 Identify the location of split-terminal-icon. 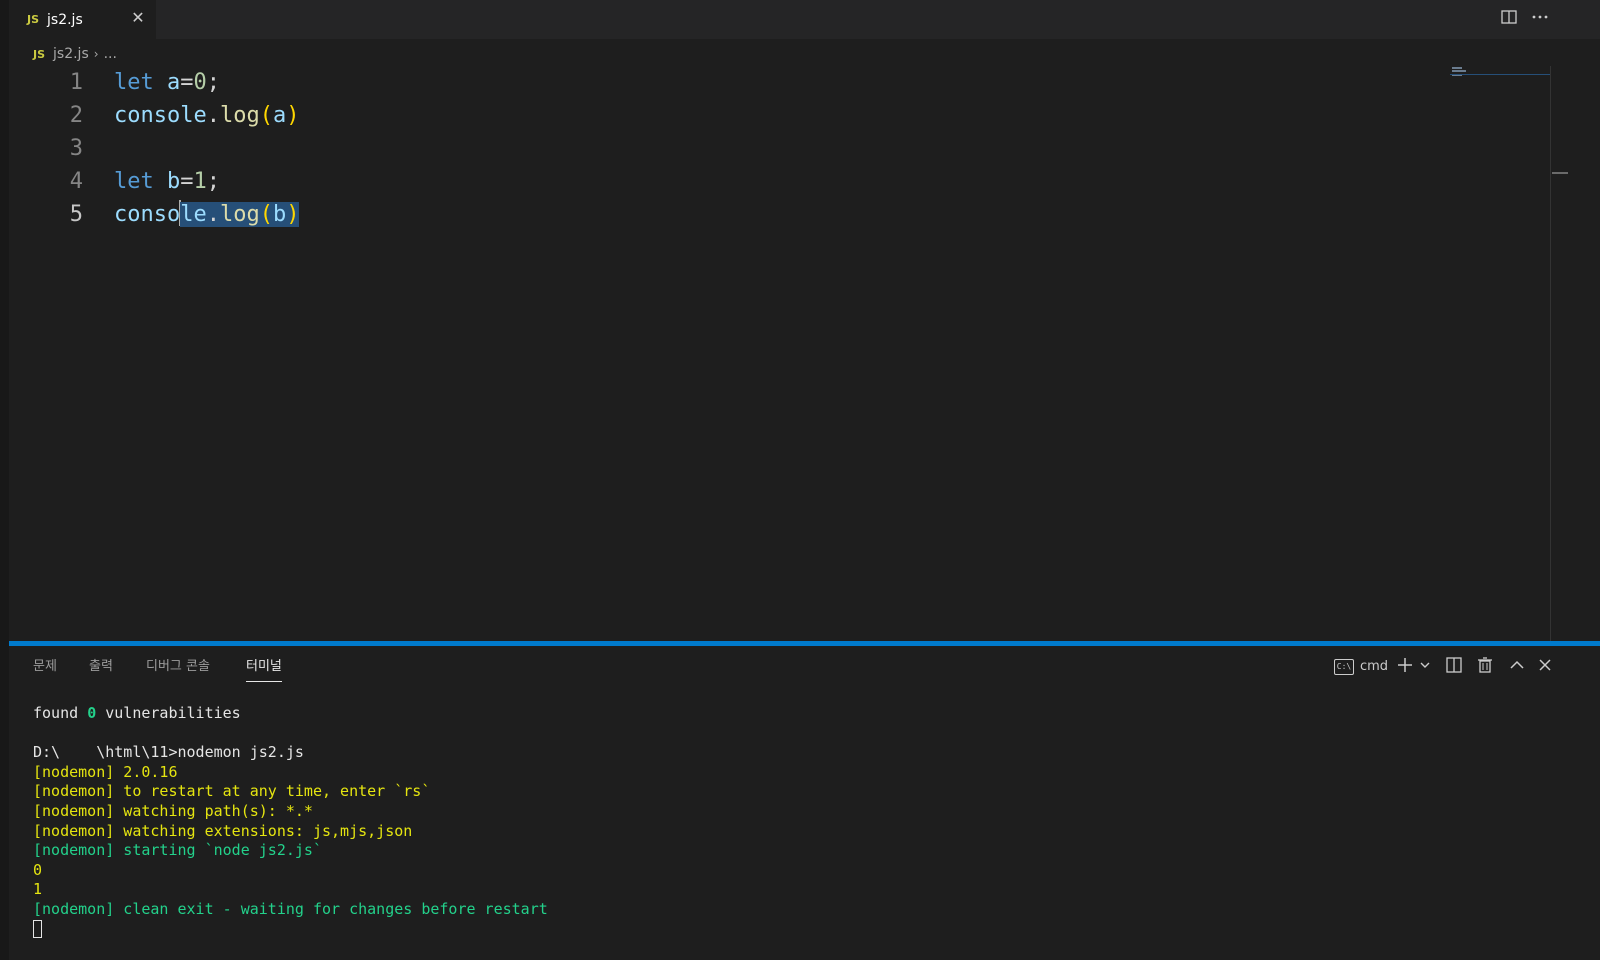
(1454, 667).